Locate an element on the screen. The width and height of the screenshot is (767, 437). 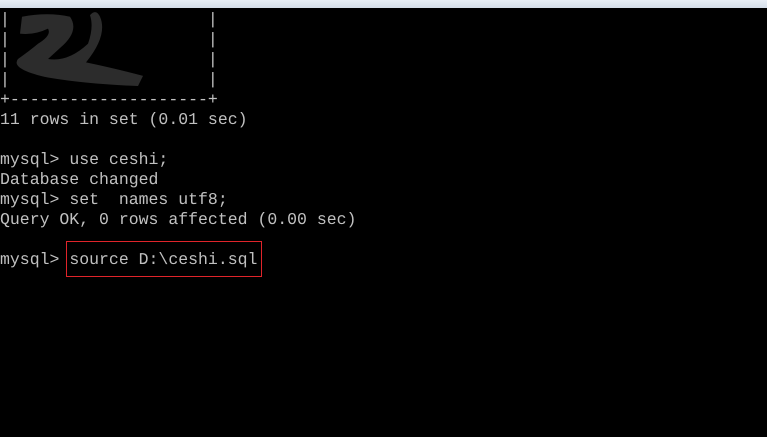
command-text: source D:\ceshi.sql is located at coordinates (163, 260).